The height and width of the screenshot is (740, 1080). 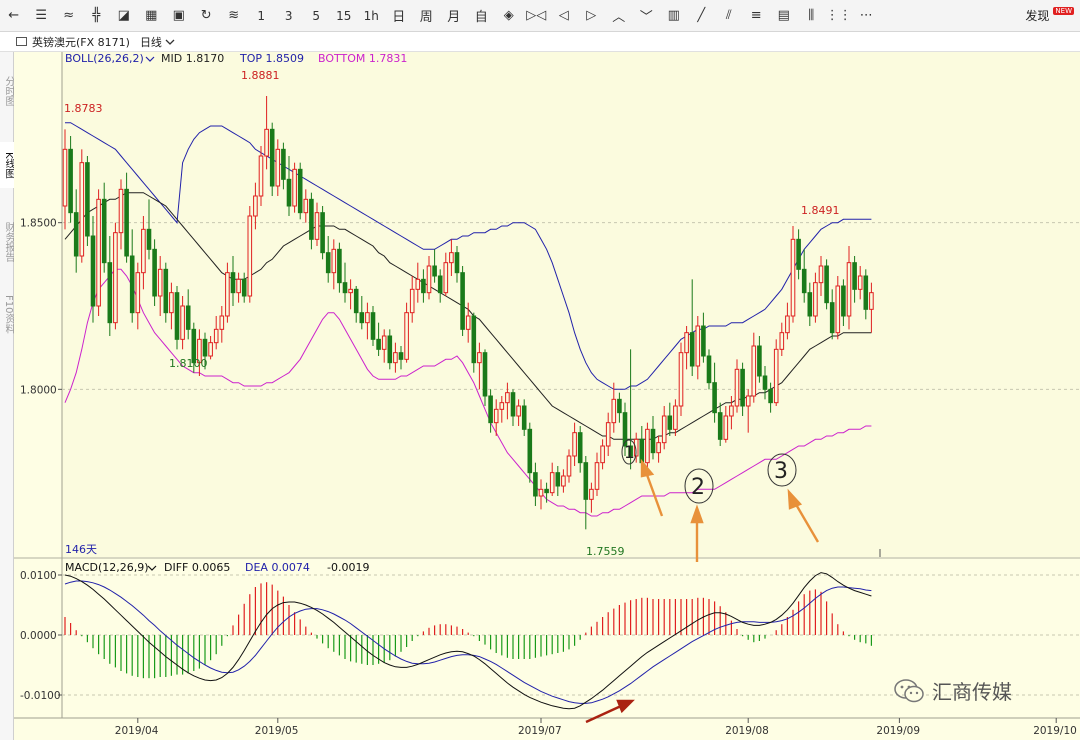 What do you see at coordinates (344, 16) in the screenshot?
I see `toolbar-button-12: 15` at bounding box center [344, 16].